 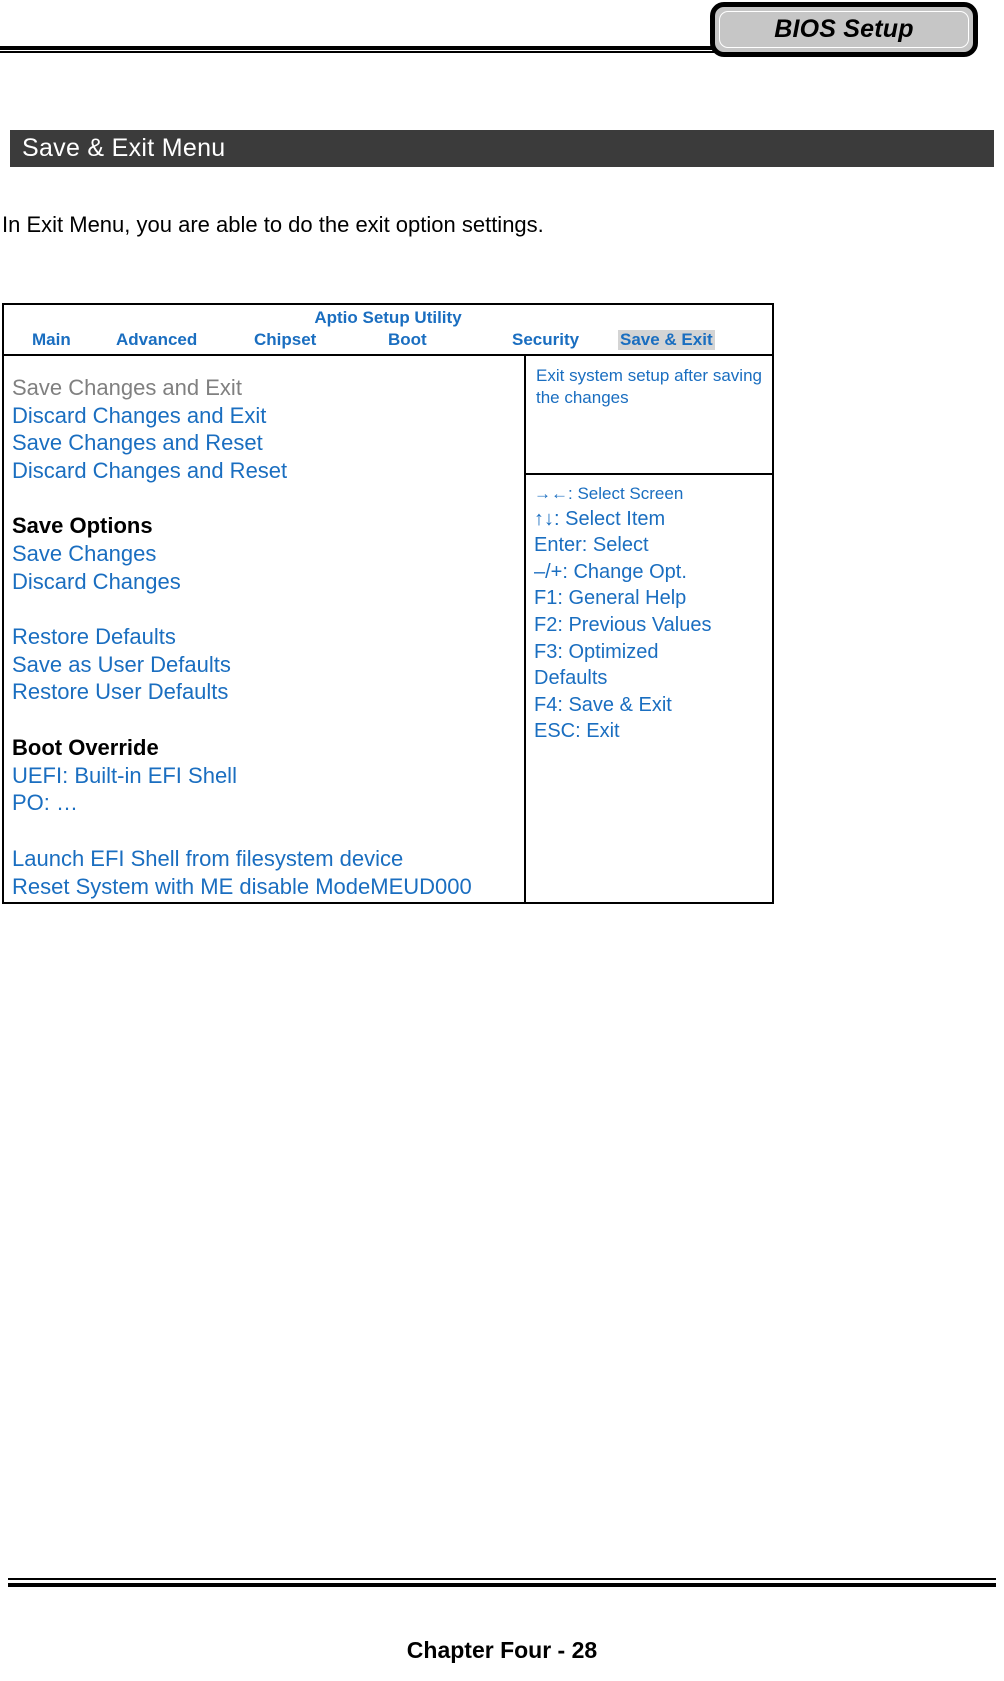 I want to click on menu-item-discard-changes-and-reset: Discard Changes and Reset, so click(x=268, y=471).